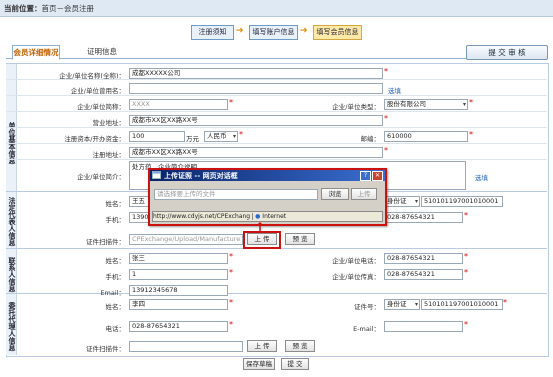 This screenshot has height=377, width=553. What do you see at coordinates (365, 176) in the screenshot?
I see `help-icon: ?` at bounding box center [365, 176].